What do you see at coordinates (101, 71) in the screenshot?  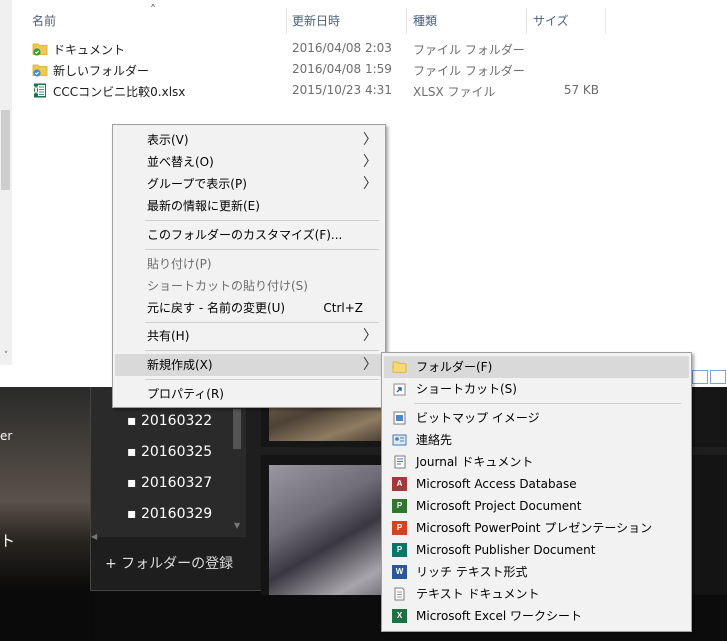 I see `file-name: 新しいフォルダー` at bounding box center [101, 71].